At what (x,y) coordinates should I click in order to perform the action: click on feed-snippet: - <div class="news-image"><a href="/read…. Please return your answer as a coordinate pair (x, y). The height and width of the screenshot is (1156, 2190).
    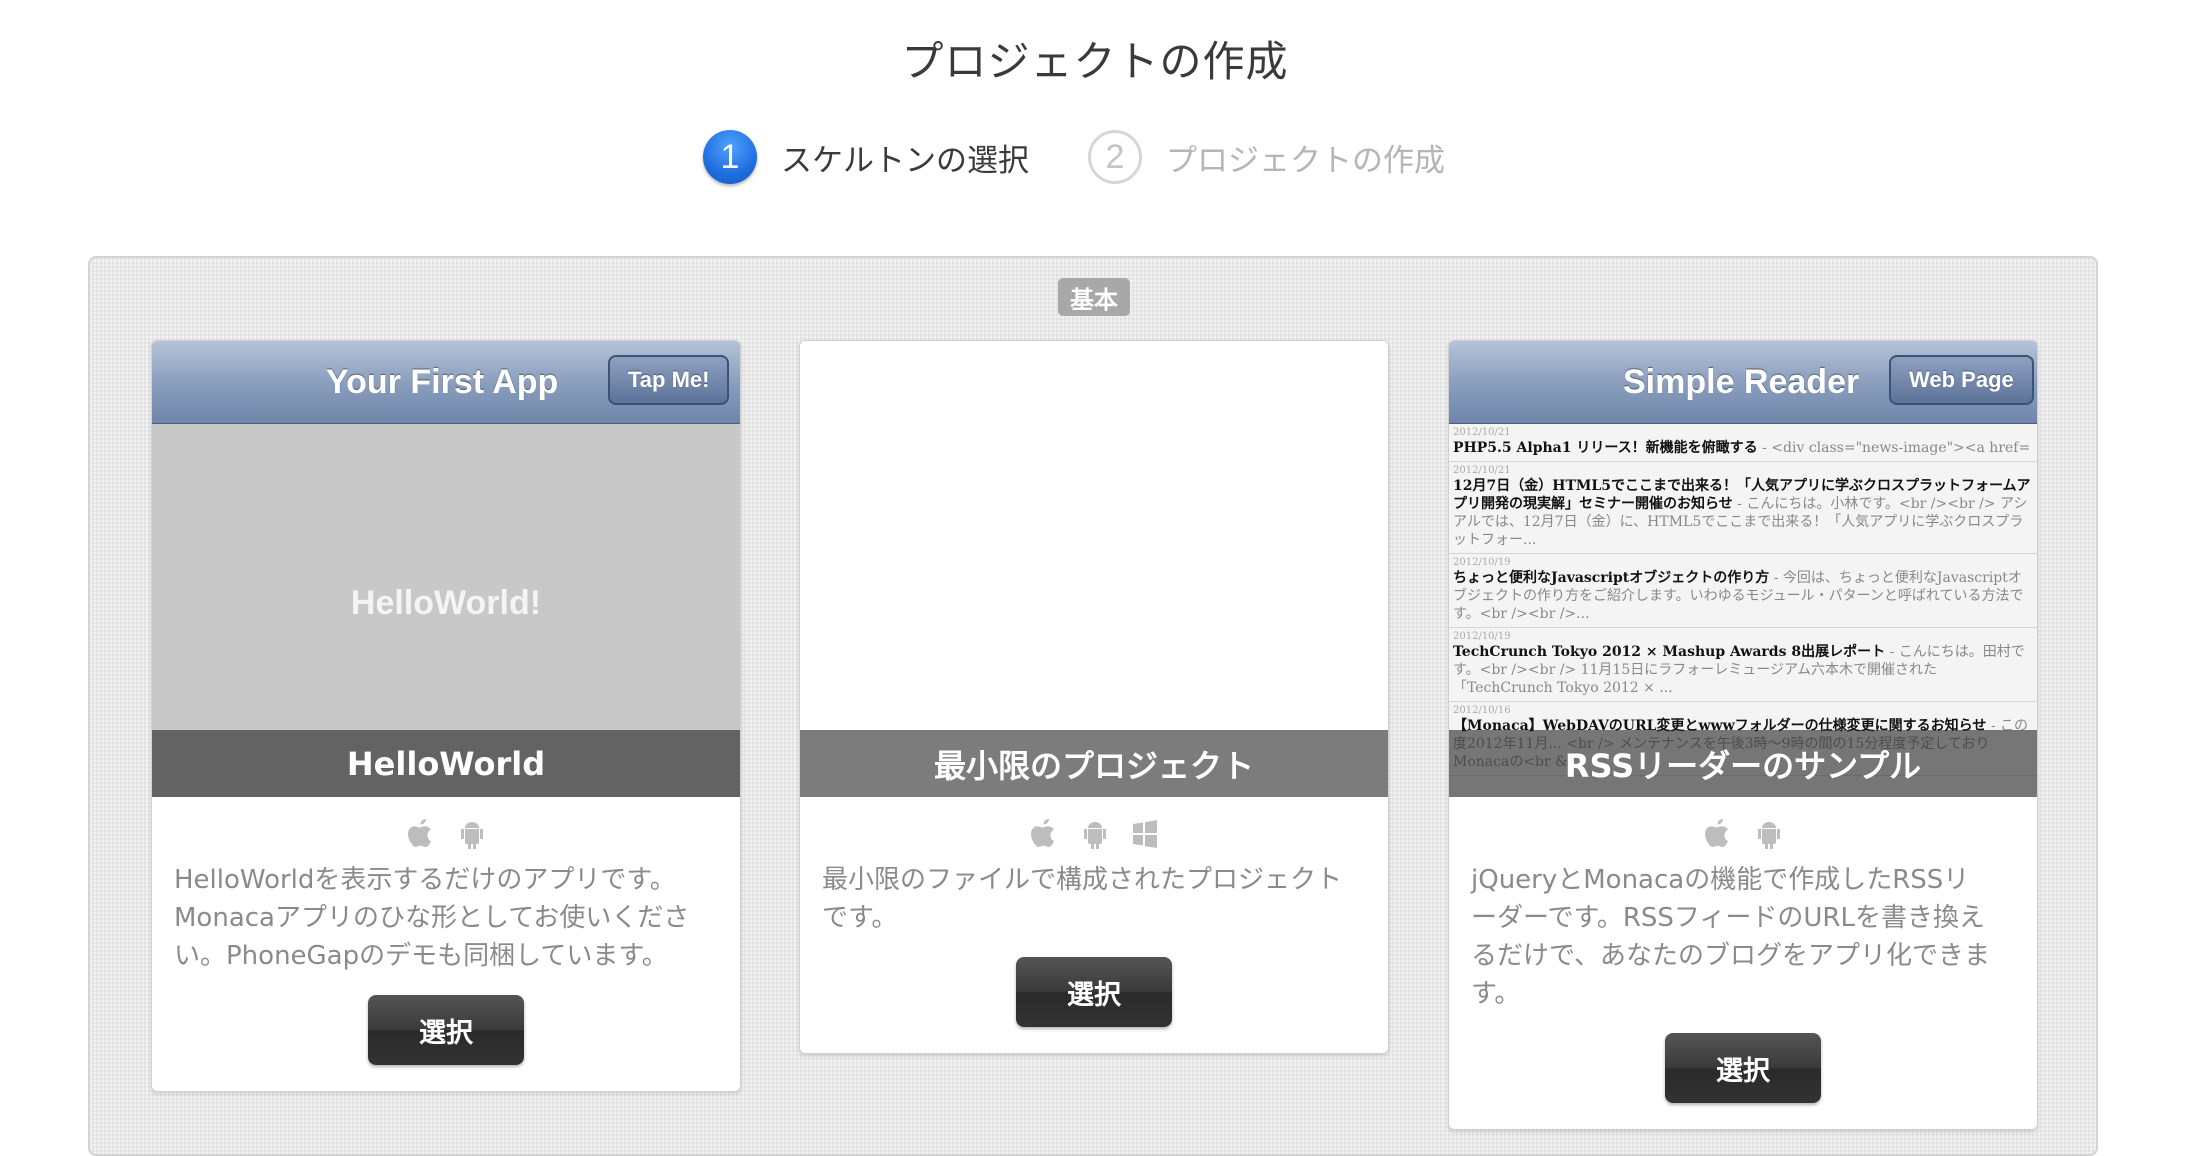
    Looking at the image, I should click on (1896, 448).